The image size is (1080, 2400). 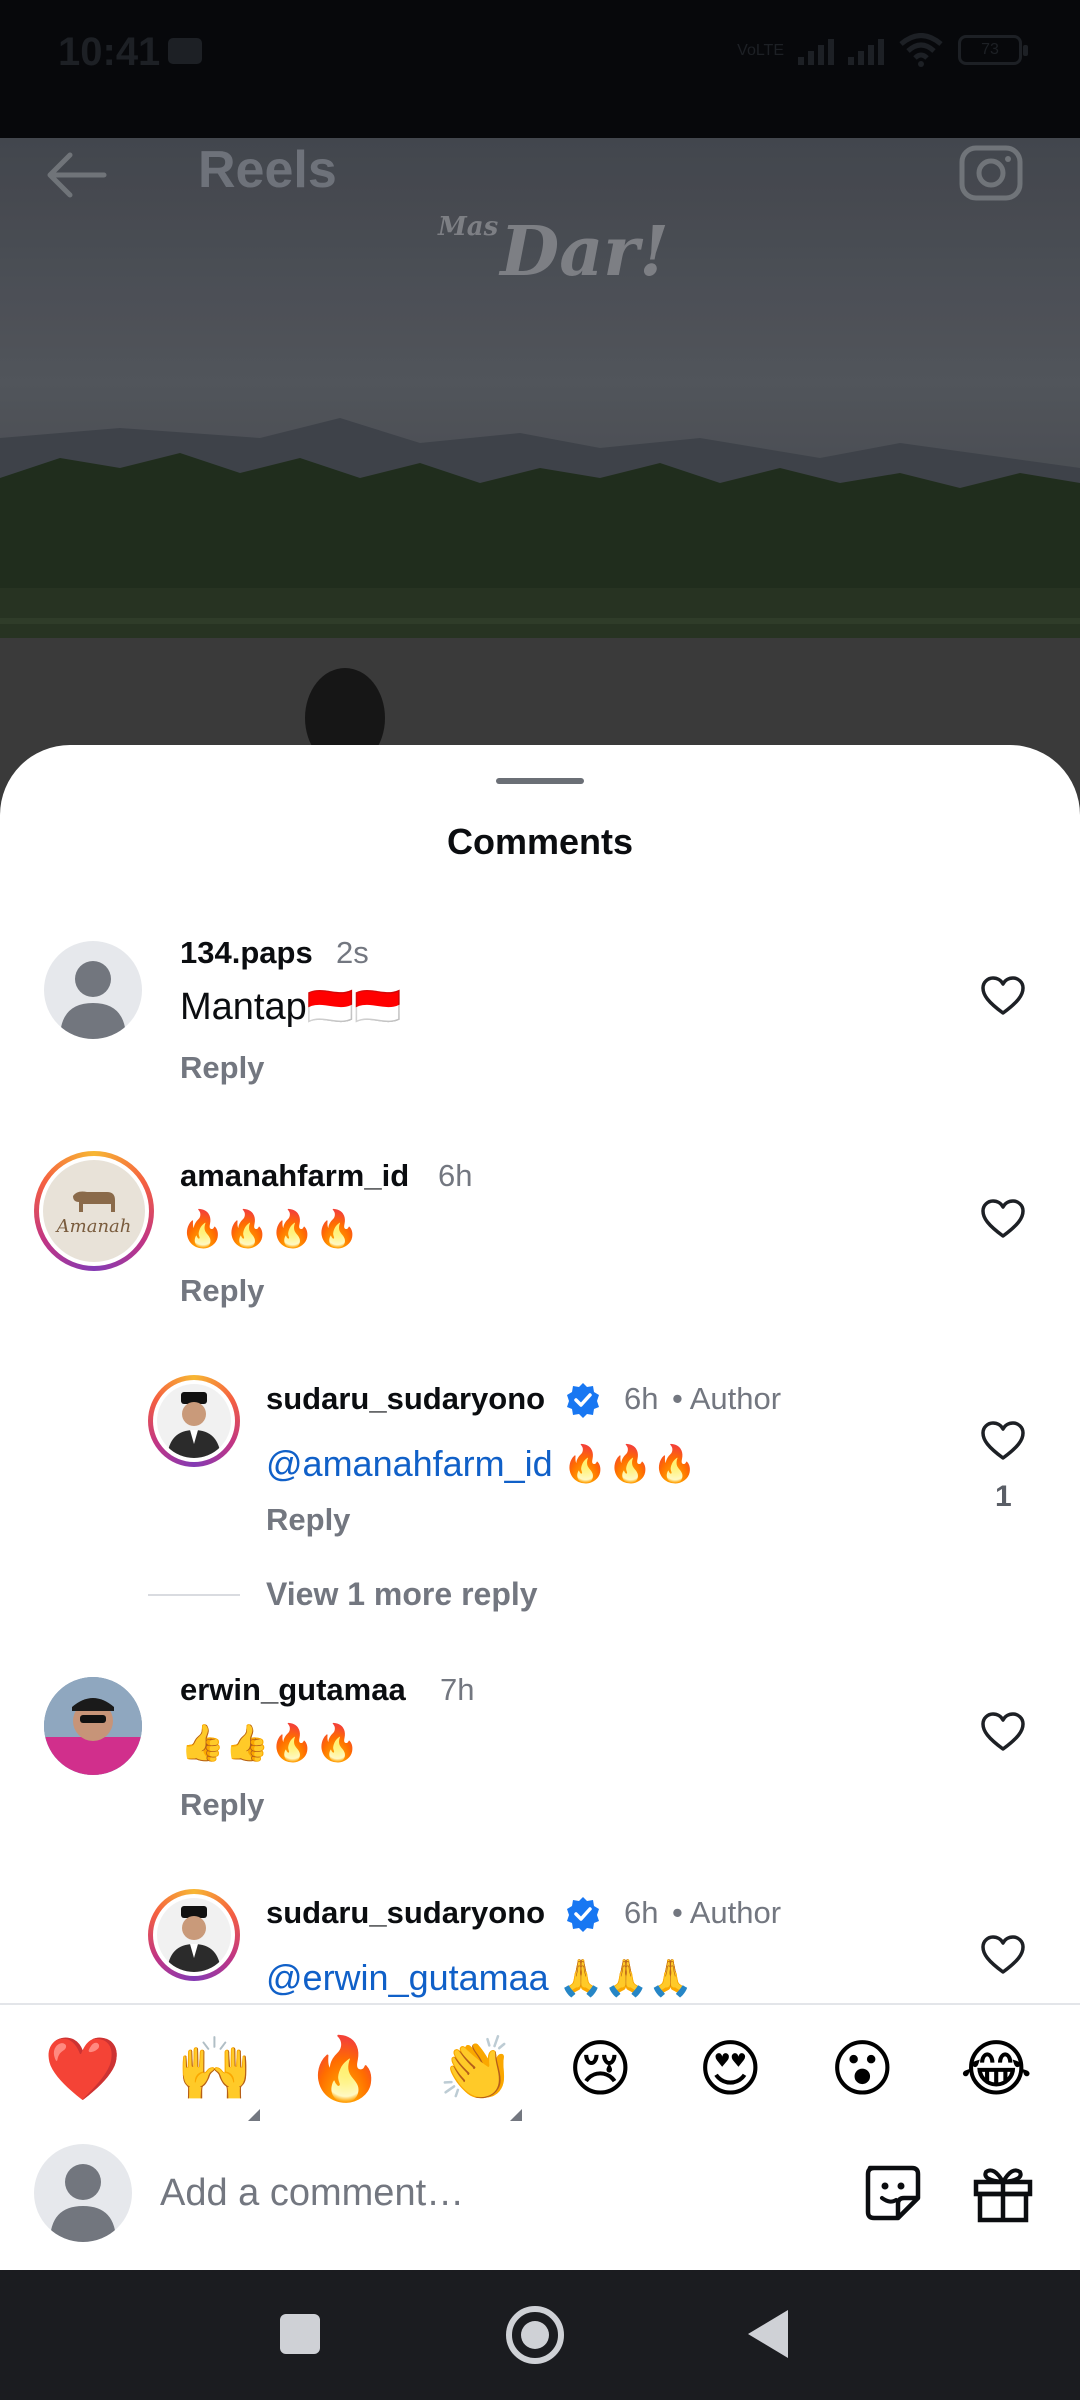 What do you see at coordinates (816, 50) in the screenshot?
I see `signal-icon` at bounding box center [816, 50].